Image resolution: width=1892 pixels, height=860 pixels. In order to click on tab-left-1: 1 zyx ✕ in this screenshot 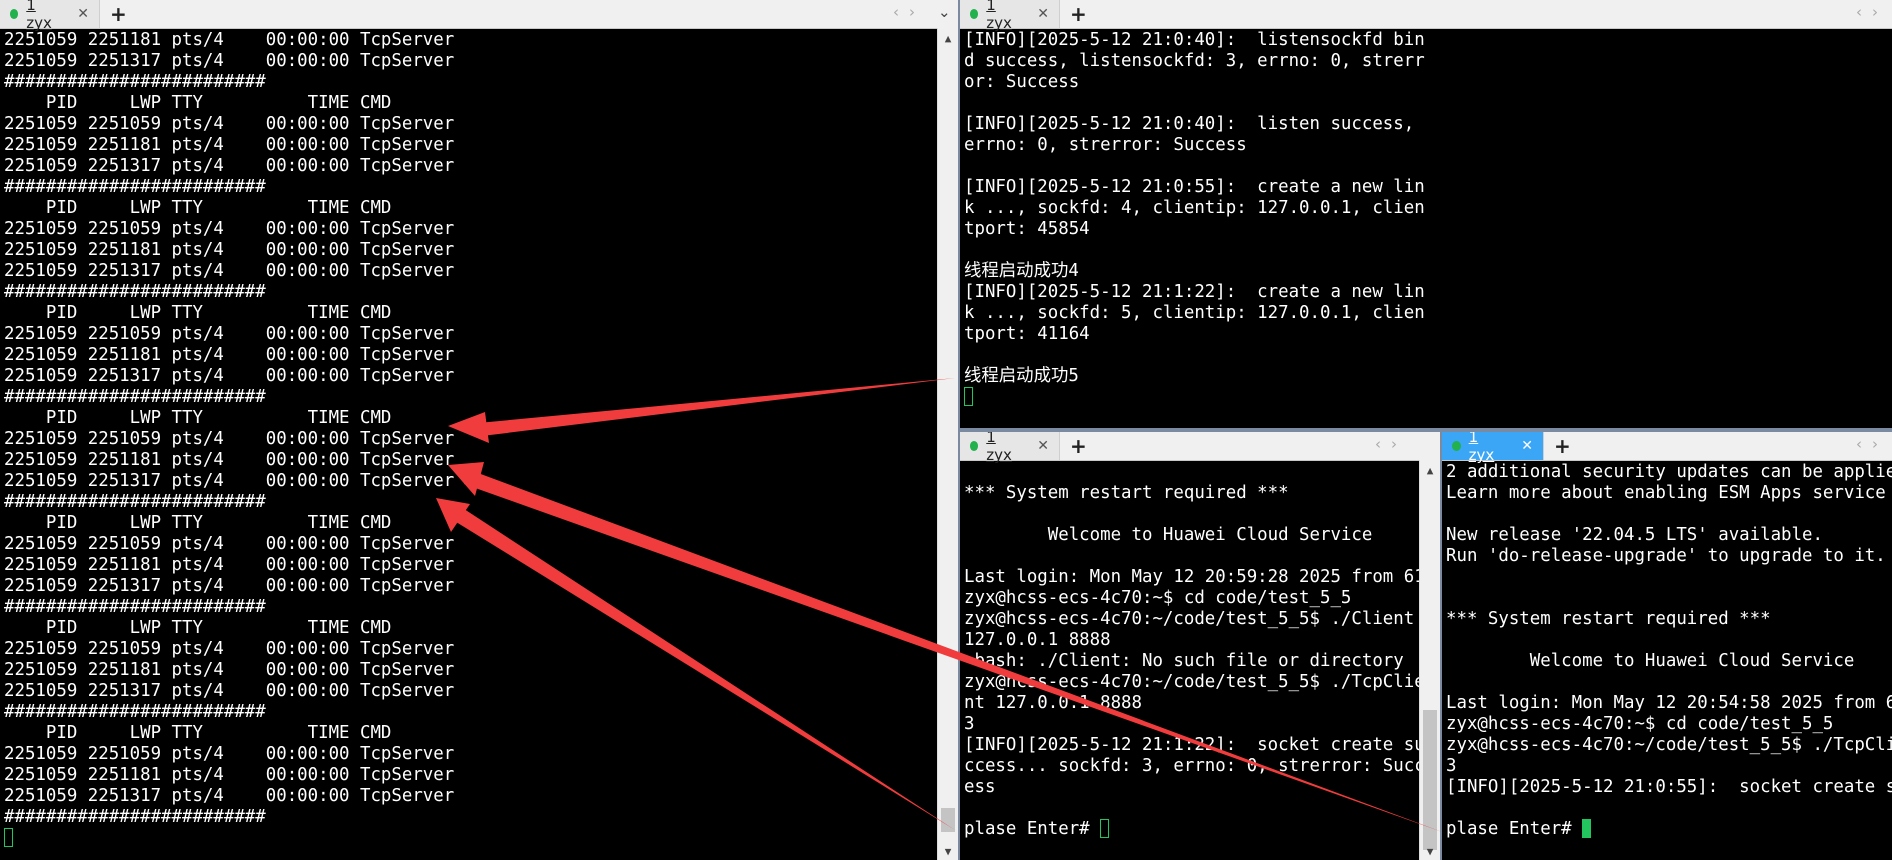, I will do `click(50, 16)`.